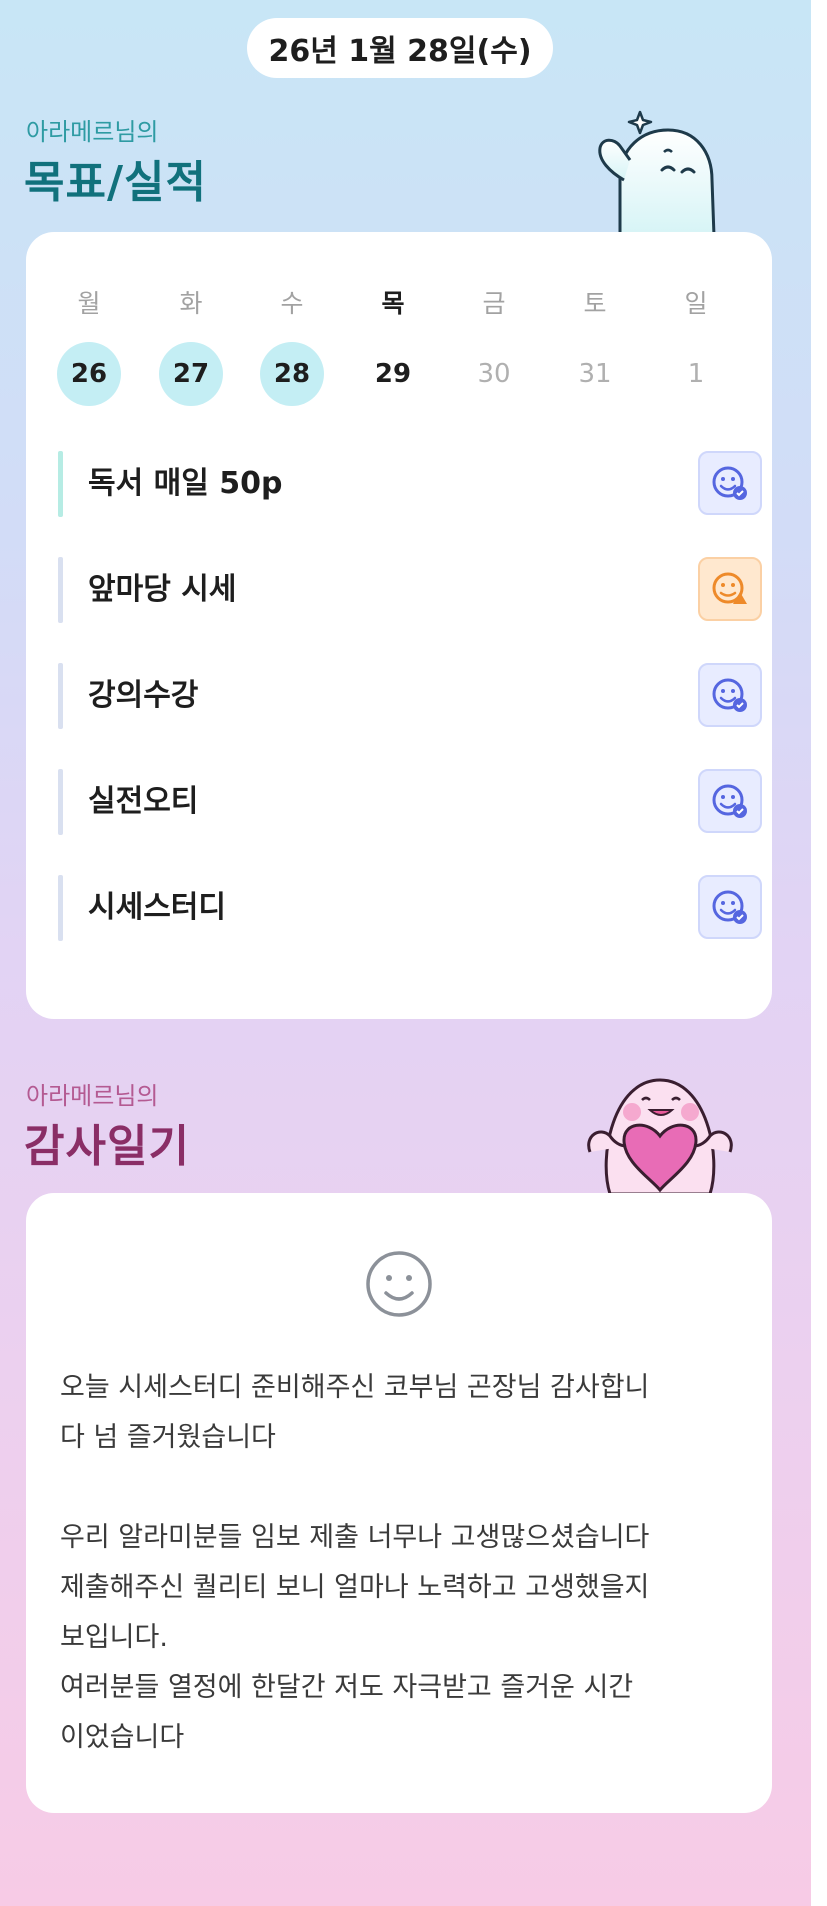 This screenshot has height=1906, width=827. What do you see at coordinates (410, 908) in the screenshot?
I see `goal-item: 시세스터디` at bounding box center [410, 908].